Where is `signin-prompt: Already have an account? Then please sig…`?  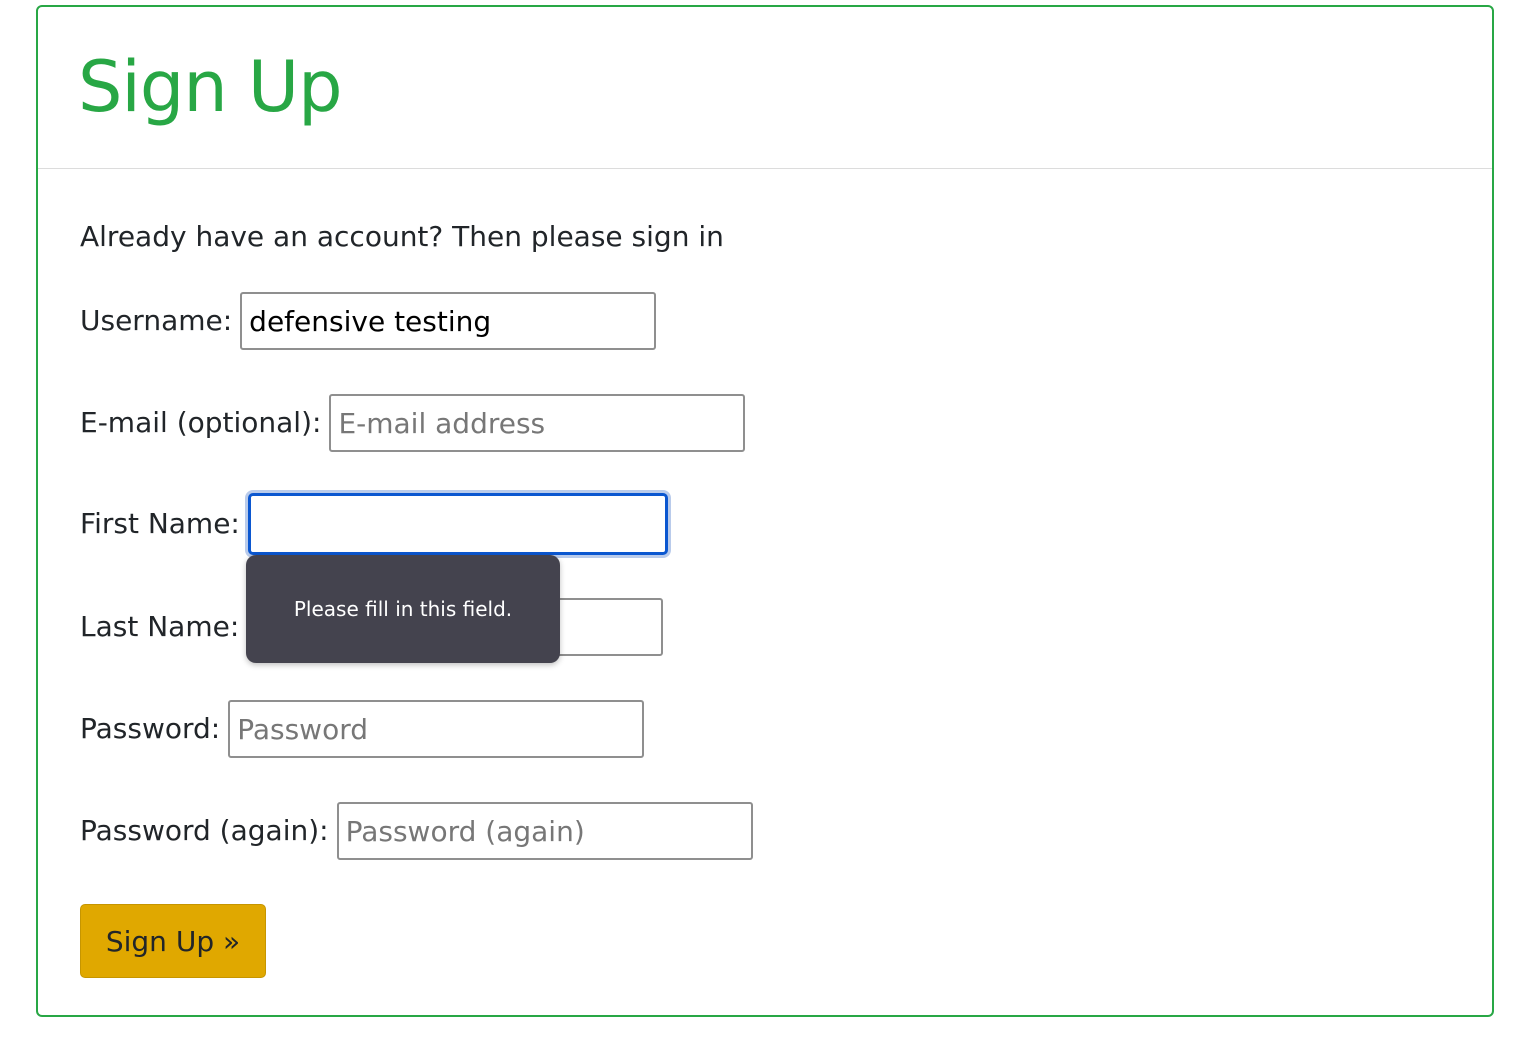 signin-prompt: Already have an account? Then please sig… is located at coordinates (402, 236).